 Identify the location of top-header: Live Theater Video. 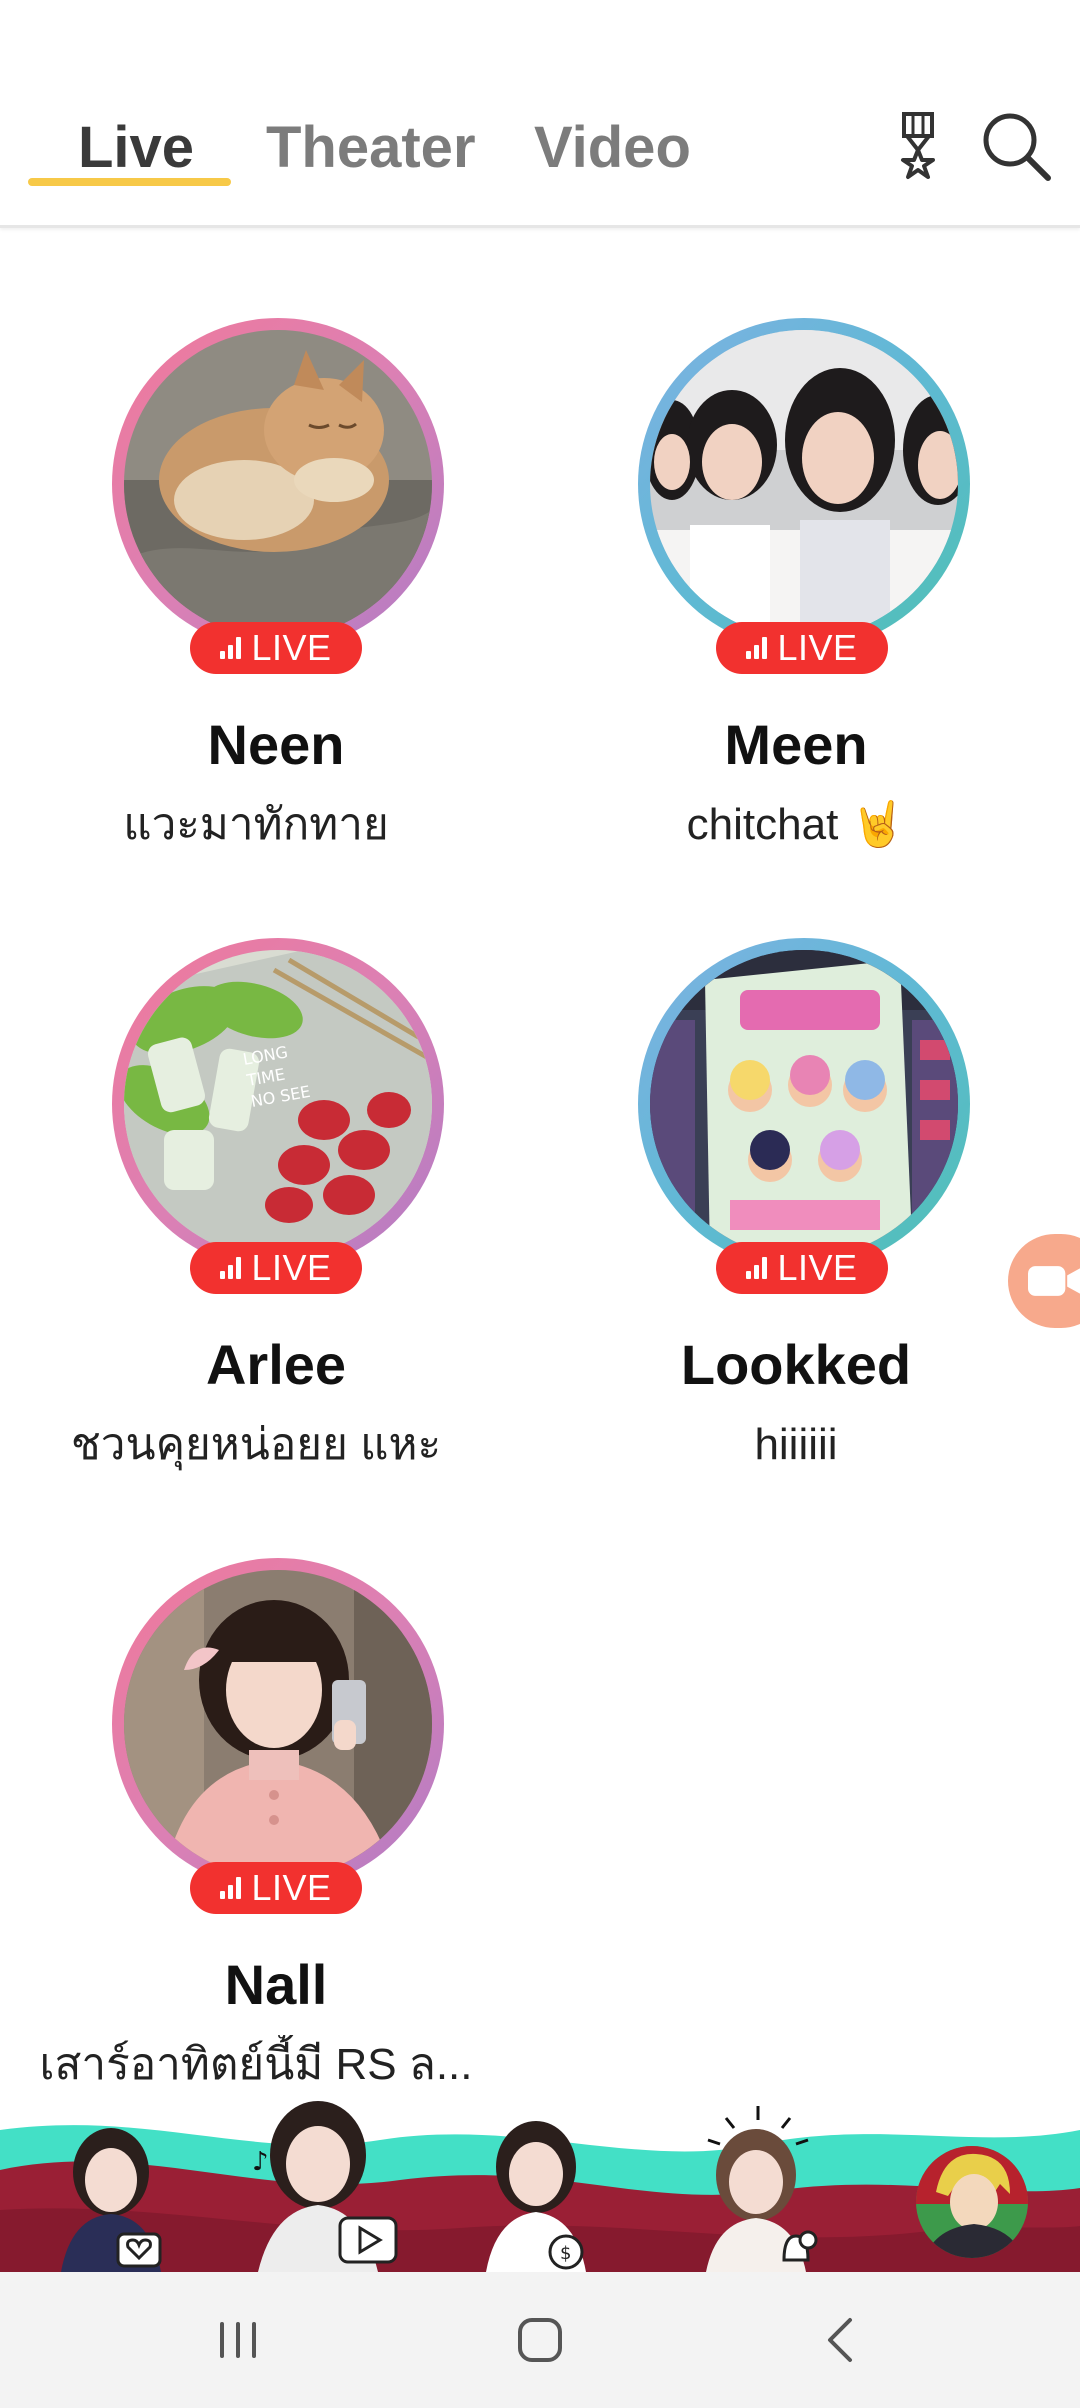
(540, 114).